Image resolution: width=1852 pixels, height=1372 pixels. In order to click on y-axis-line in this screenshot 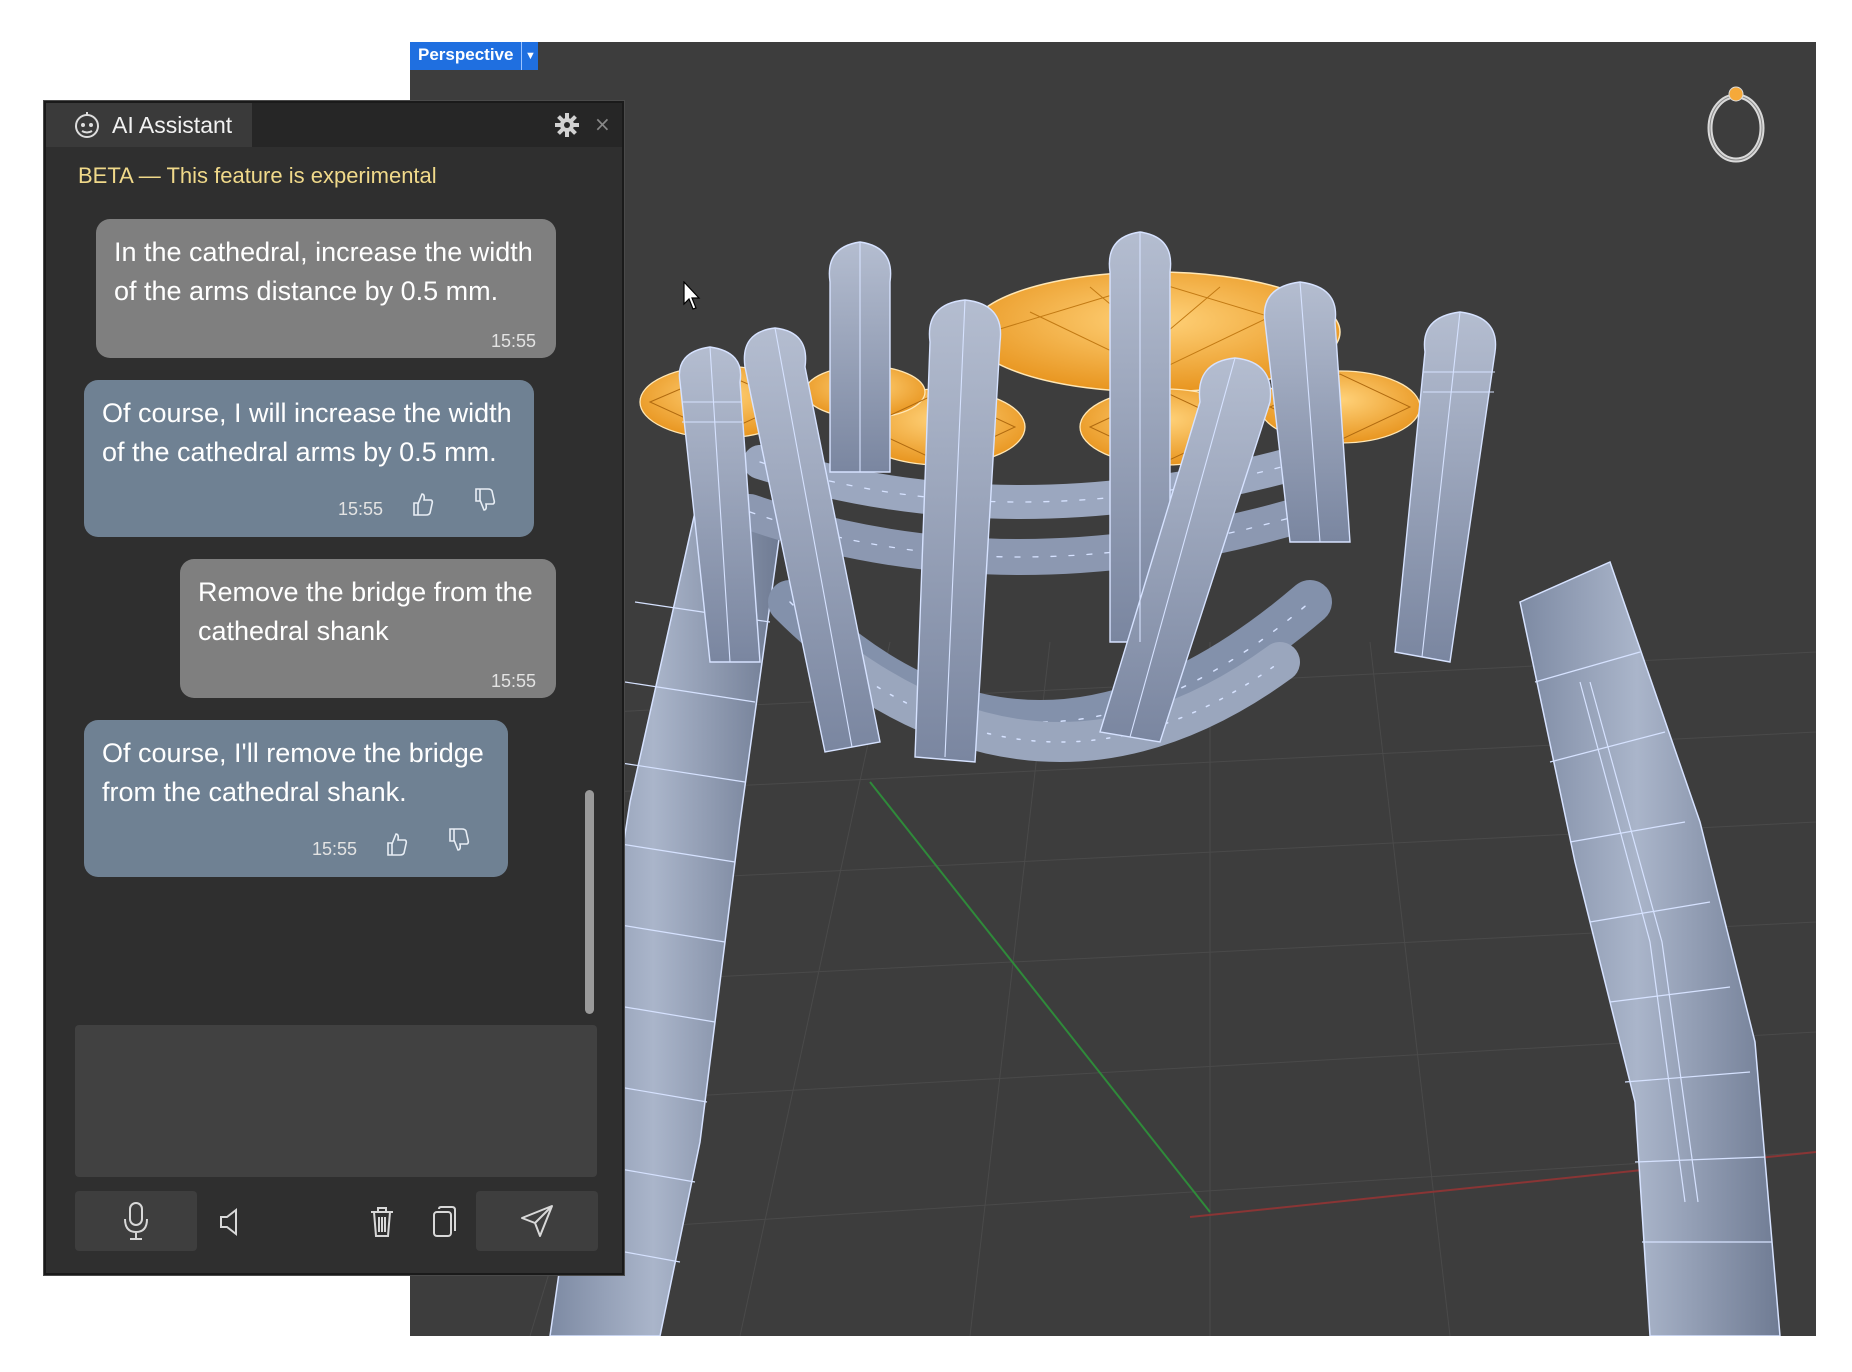, I will do `click(1040, 997)`.